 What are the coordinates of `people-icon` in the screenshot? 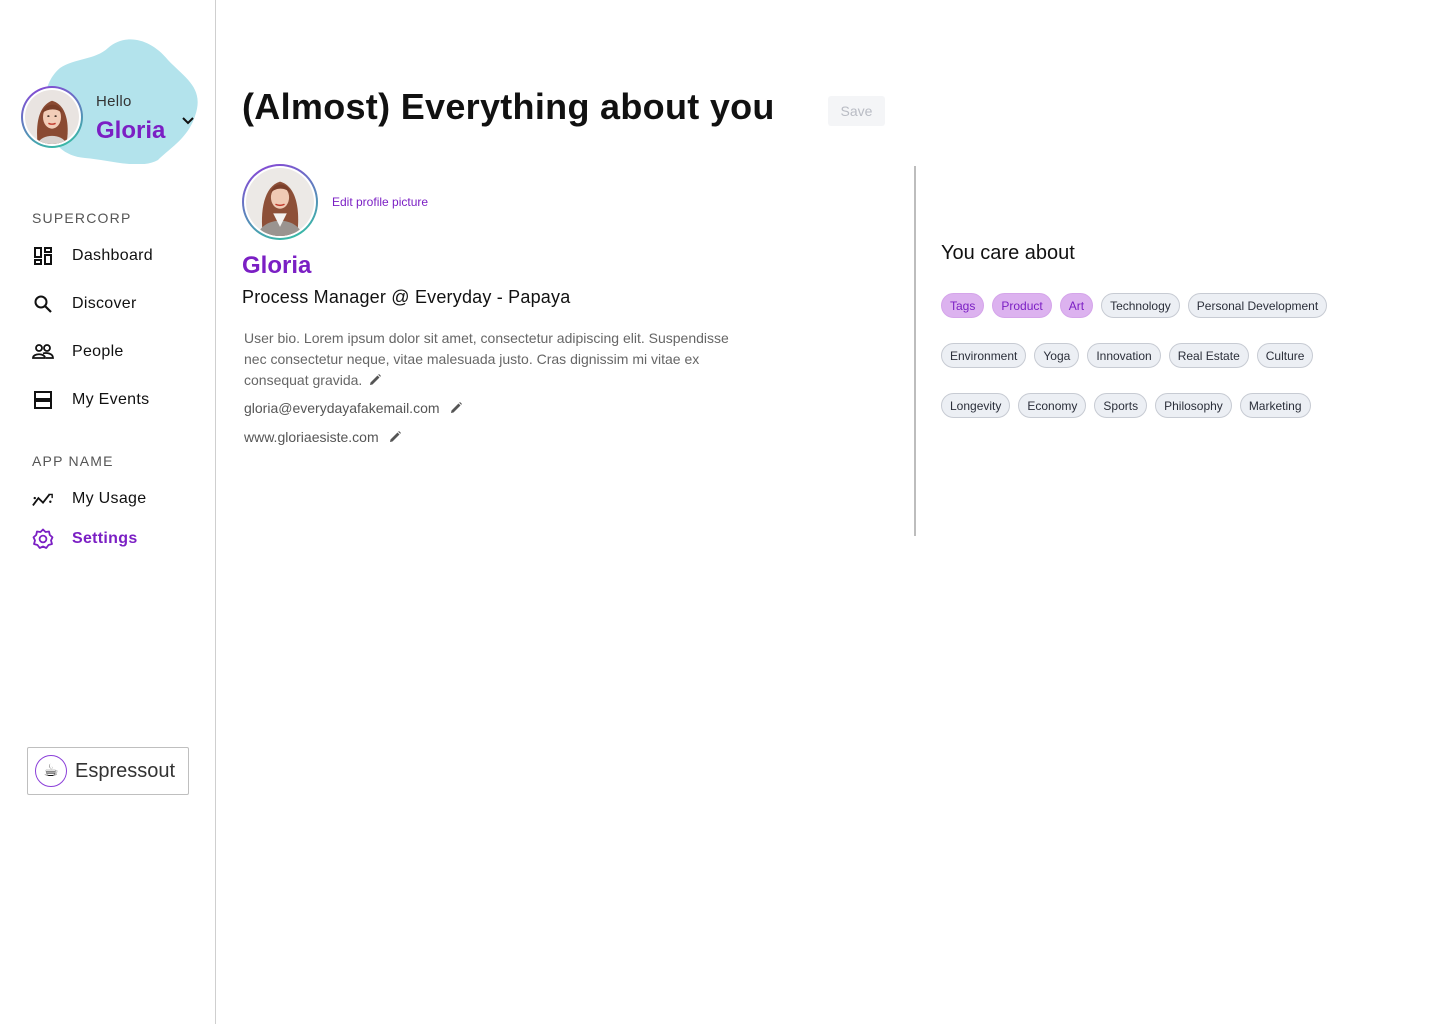 It's located at (43, 352).